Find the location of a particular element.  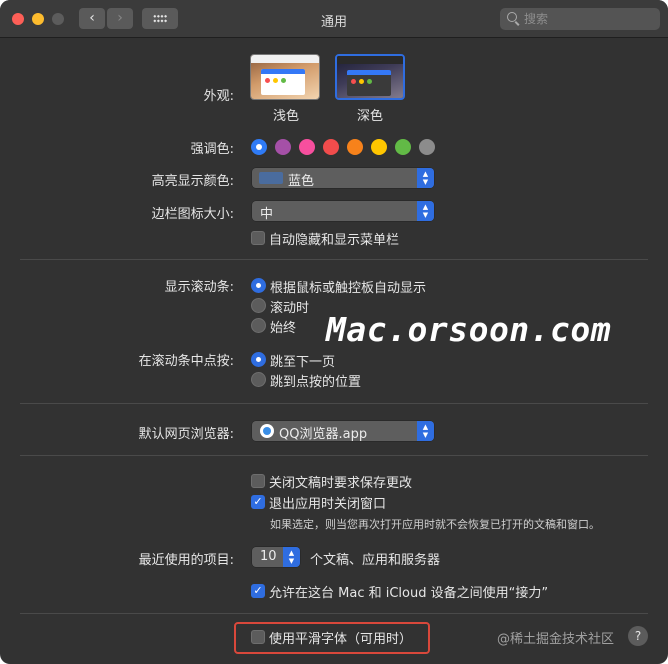

auto-hide-menu-bar-checkbox is located at coordinates (258, 238).